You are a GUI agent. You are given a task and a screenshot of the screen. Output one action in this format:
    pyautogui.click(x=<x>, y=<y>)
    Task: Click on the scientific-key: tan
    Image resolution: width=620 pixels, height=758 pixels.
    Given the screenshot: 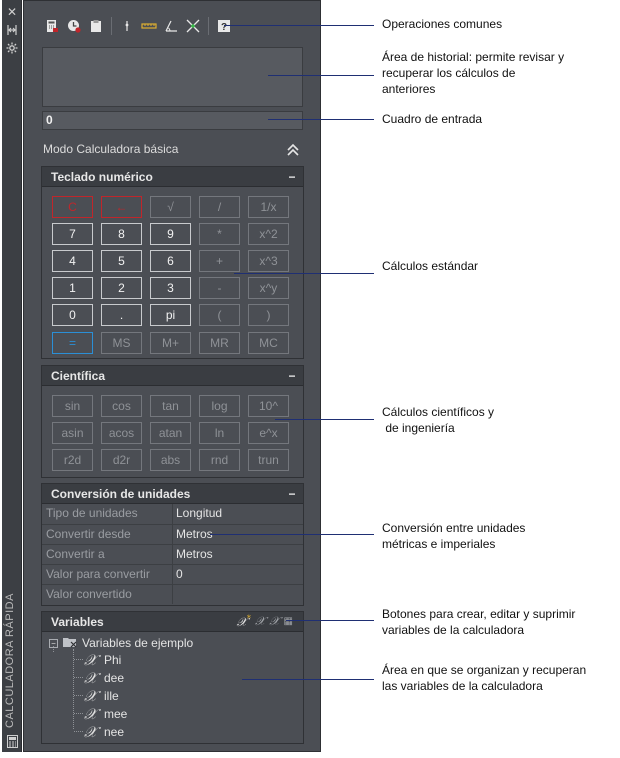 What is the action you would take?
    pyautogui.click(x=170, y=406)
    